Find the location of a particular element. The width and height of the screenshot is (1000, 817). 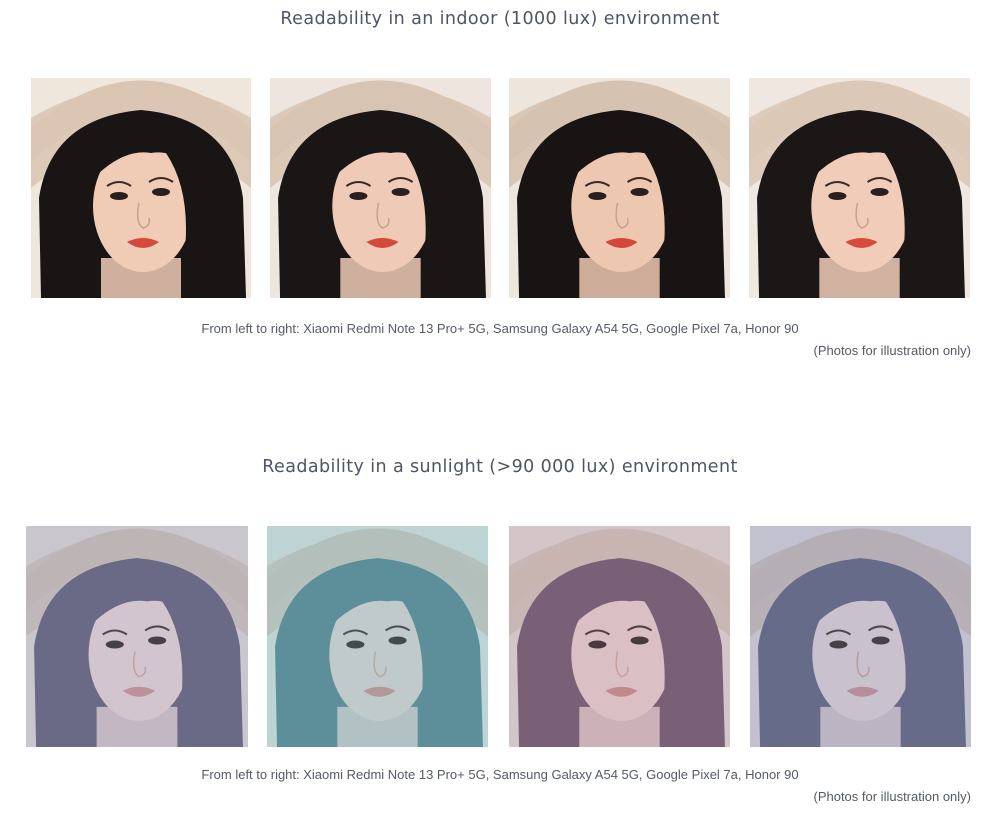

photo-indoor-samsung is located at coordinates (380, 188).